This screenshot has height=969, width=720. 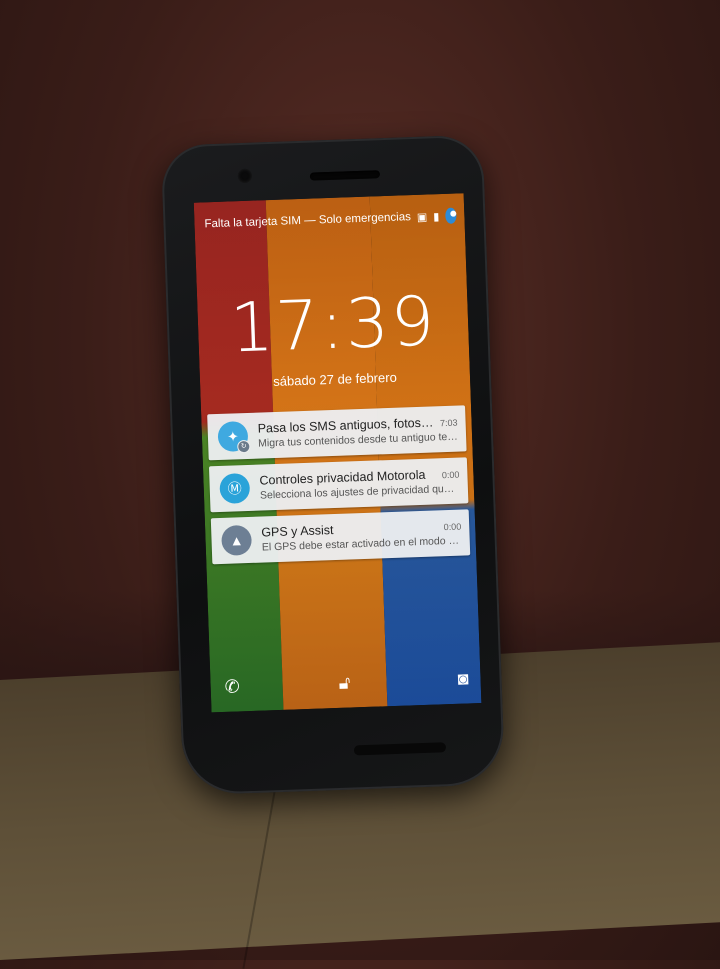 What do you see at coordinates (237, 540) in the screenshot?
I see `warning-icon: ▲` at bounding box center [237, 540].